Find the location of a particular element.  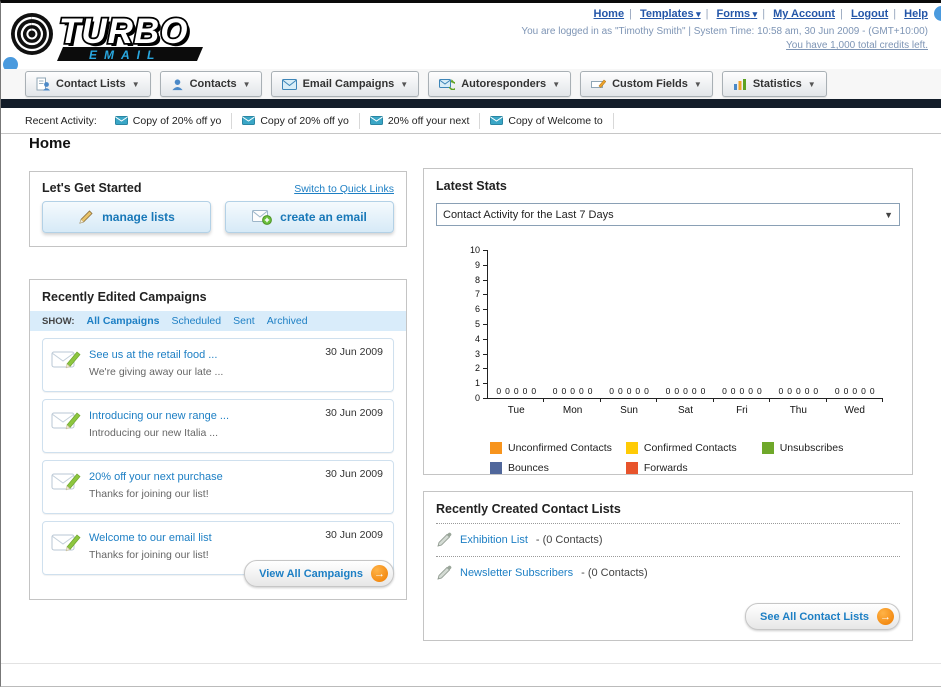

pencil-icon is located at coordinates (86, 217).